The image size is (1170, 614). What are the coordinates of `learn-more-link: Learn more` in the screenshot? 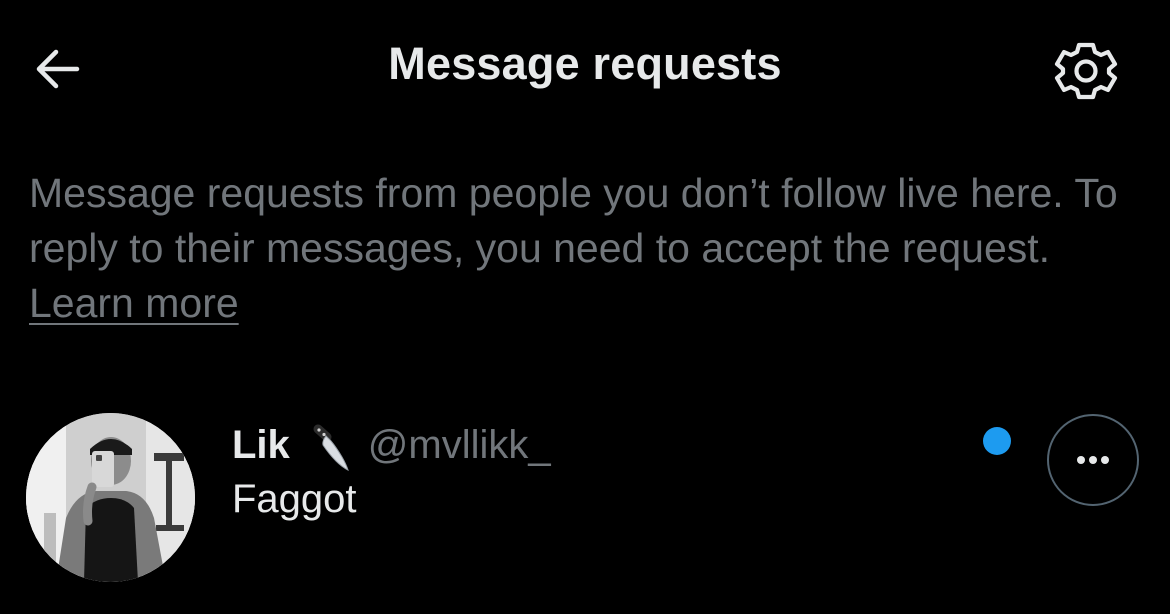 It's located at (134, 303).